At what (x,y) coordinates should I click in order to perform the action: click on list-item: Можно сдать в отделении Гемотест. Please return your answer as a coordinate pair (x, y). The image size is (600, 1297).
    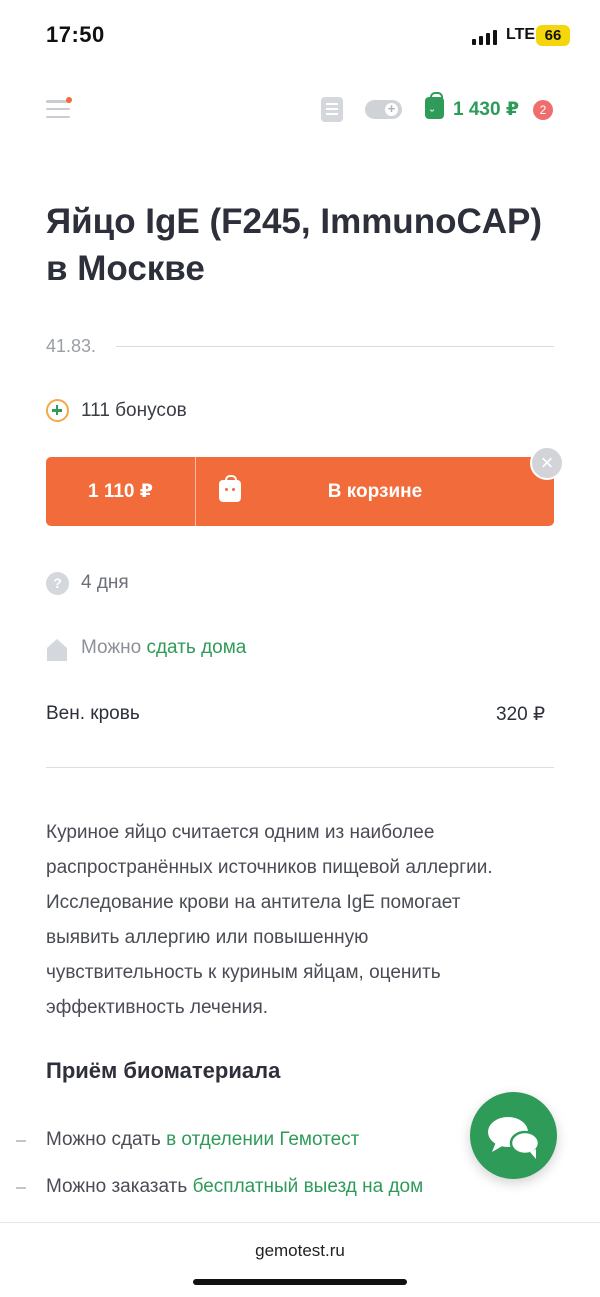
    Looking at the image, I should click on (202, 1140).